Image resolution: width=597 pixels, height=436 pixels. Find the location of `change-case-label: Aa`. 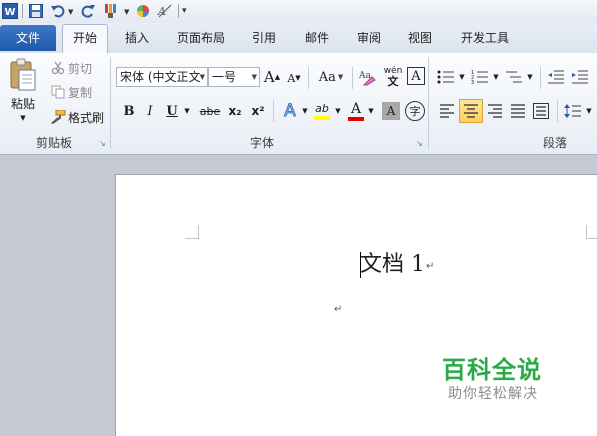

change-case-label: Aa is located at coordinates (327, 77).